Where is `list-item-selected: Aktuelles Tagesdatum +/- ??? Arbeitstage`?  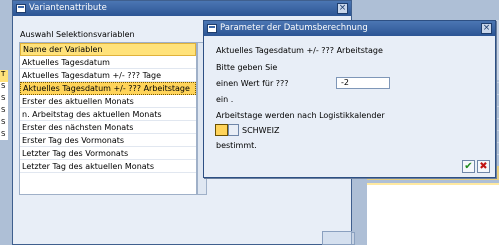
list-item-selected: Aktuelles Tagesdatum +/- ??? Arbeitstage is located at coordinates (108, 88).